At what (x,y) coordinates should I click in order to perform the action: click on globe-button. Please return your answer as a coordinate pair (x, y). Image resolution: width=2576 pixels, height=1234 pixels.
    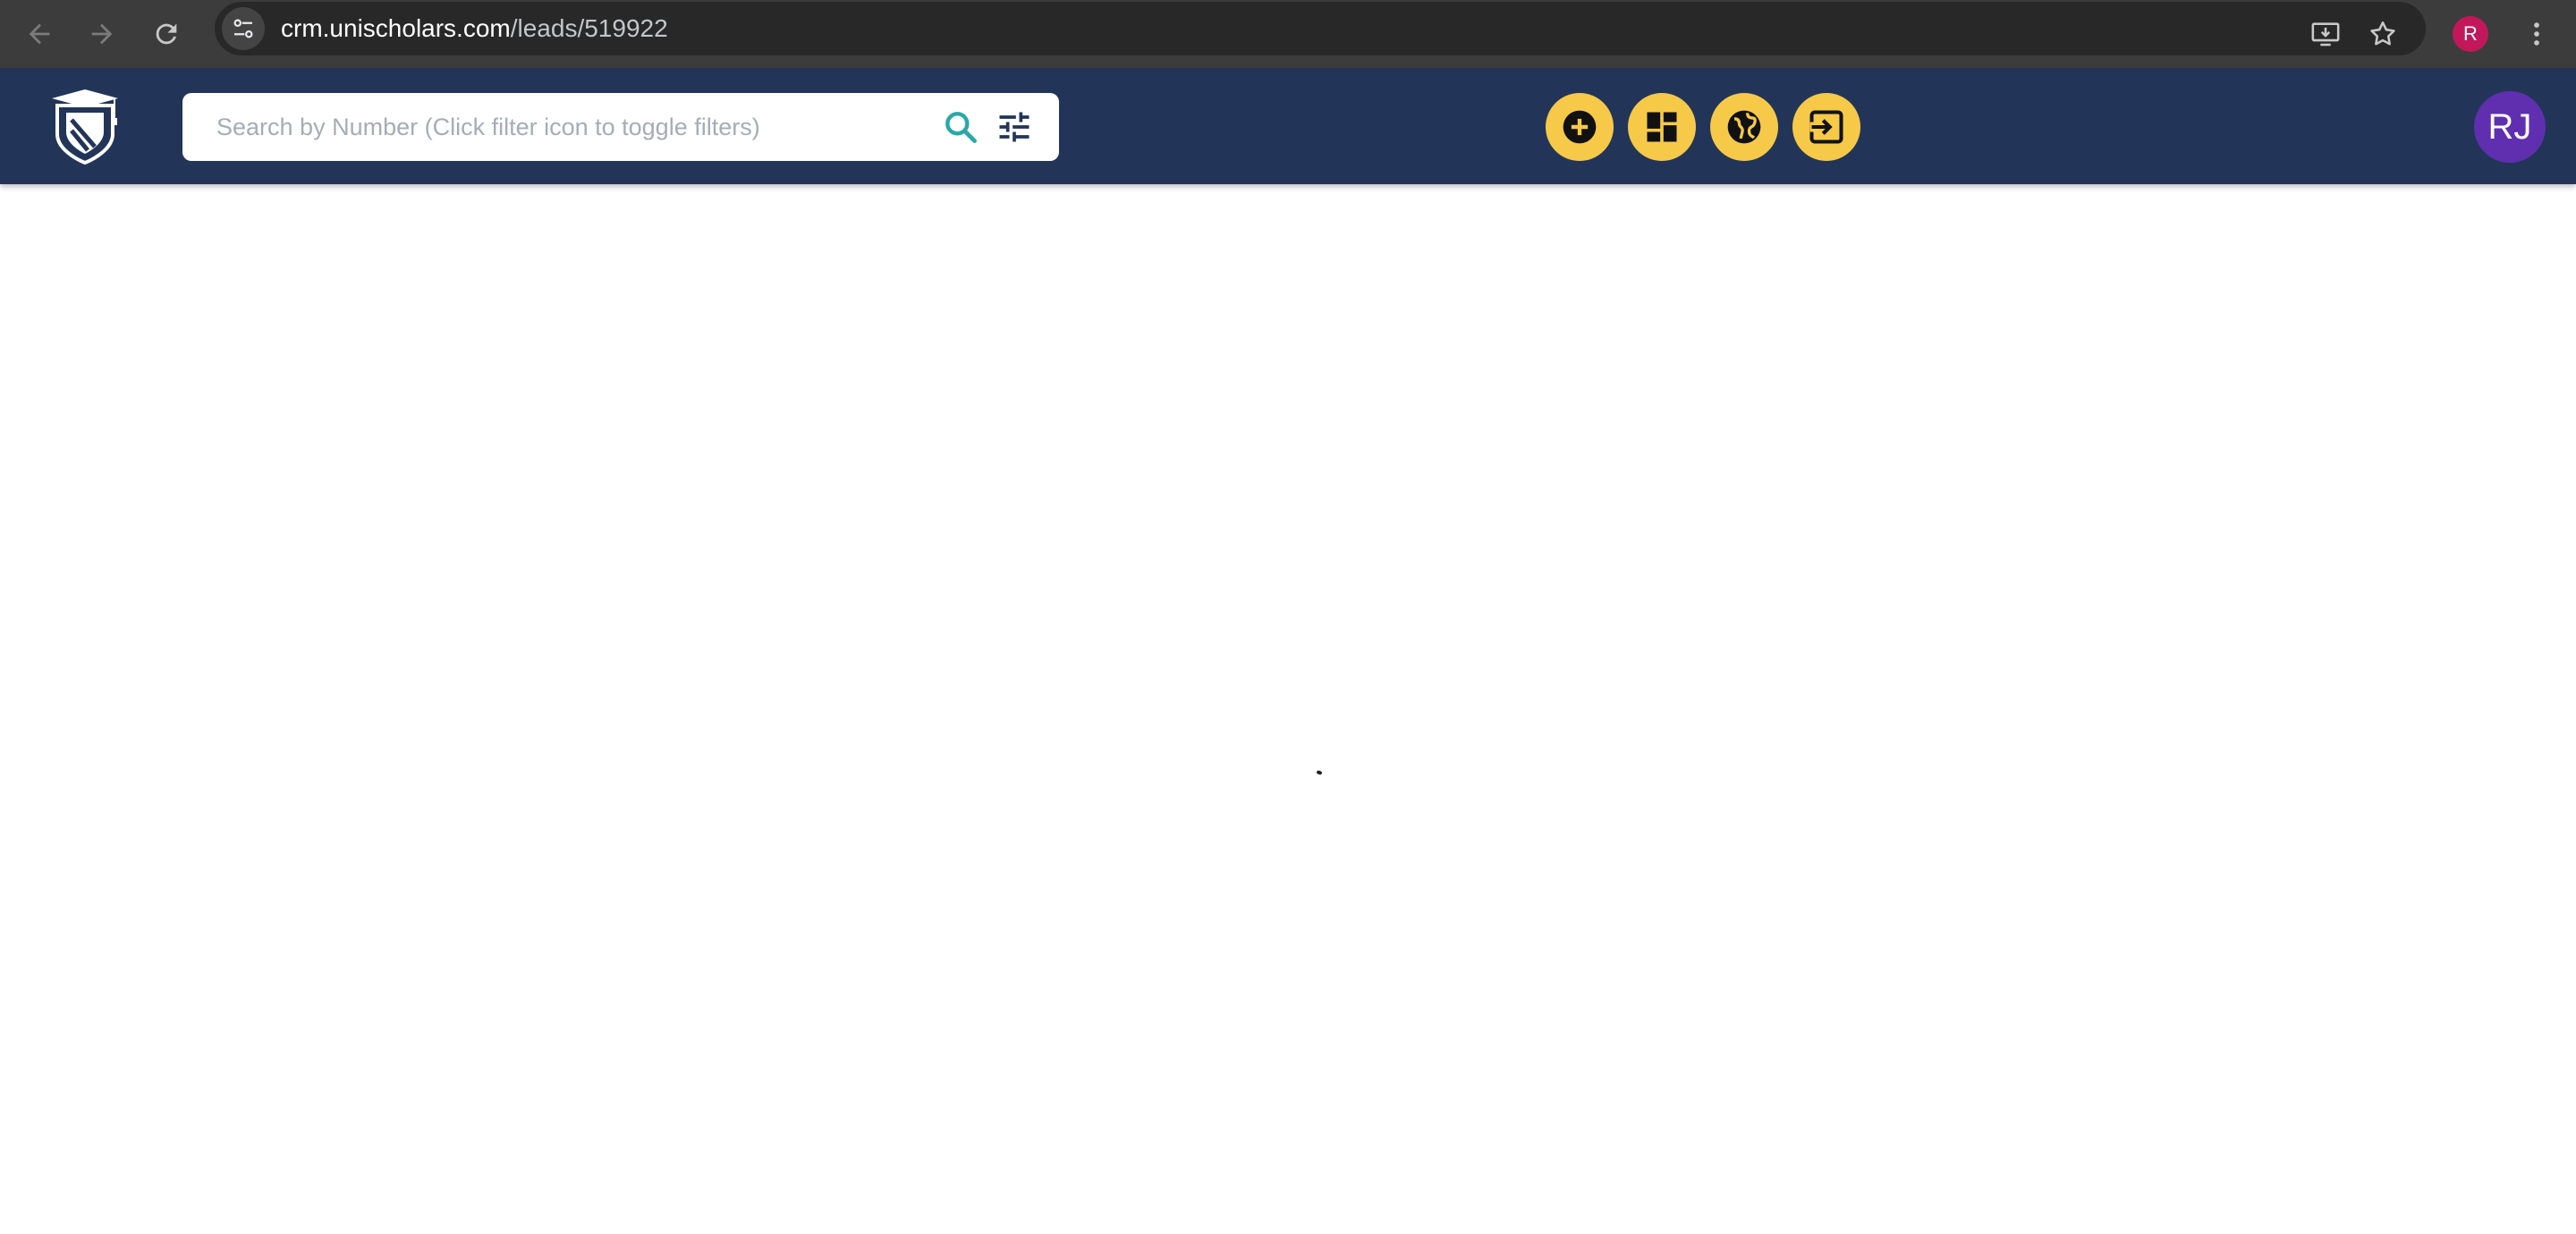
    Looking at the image, I should click on (1744, 127).